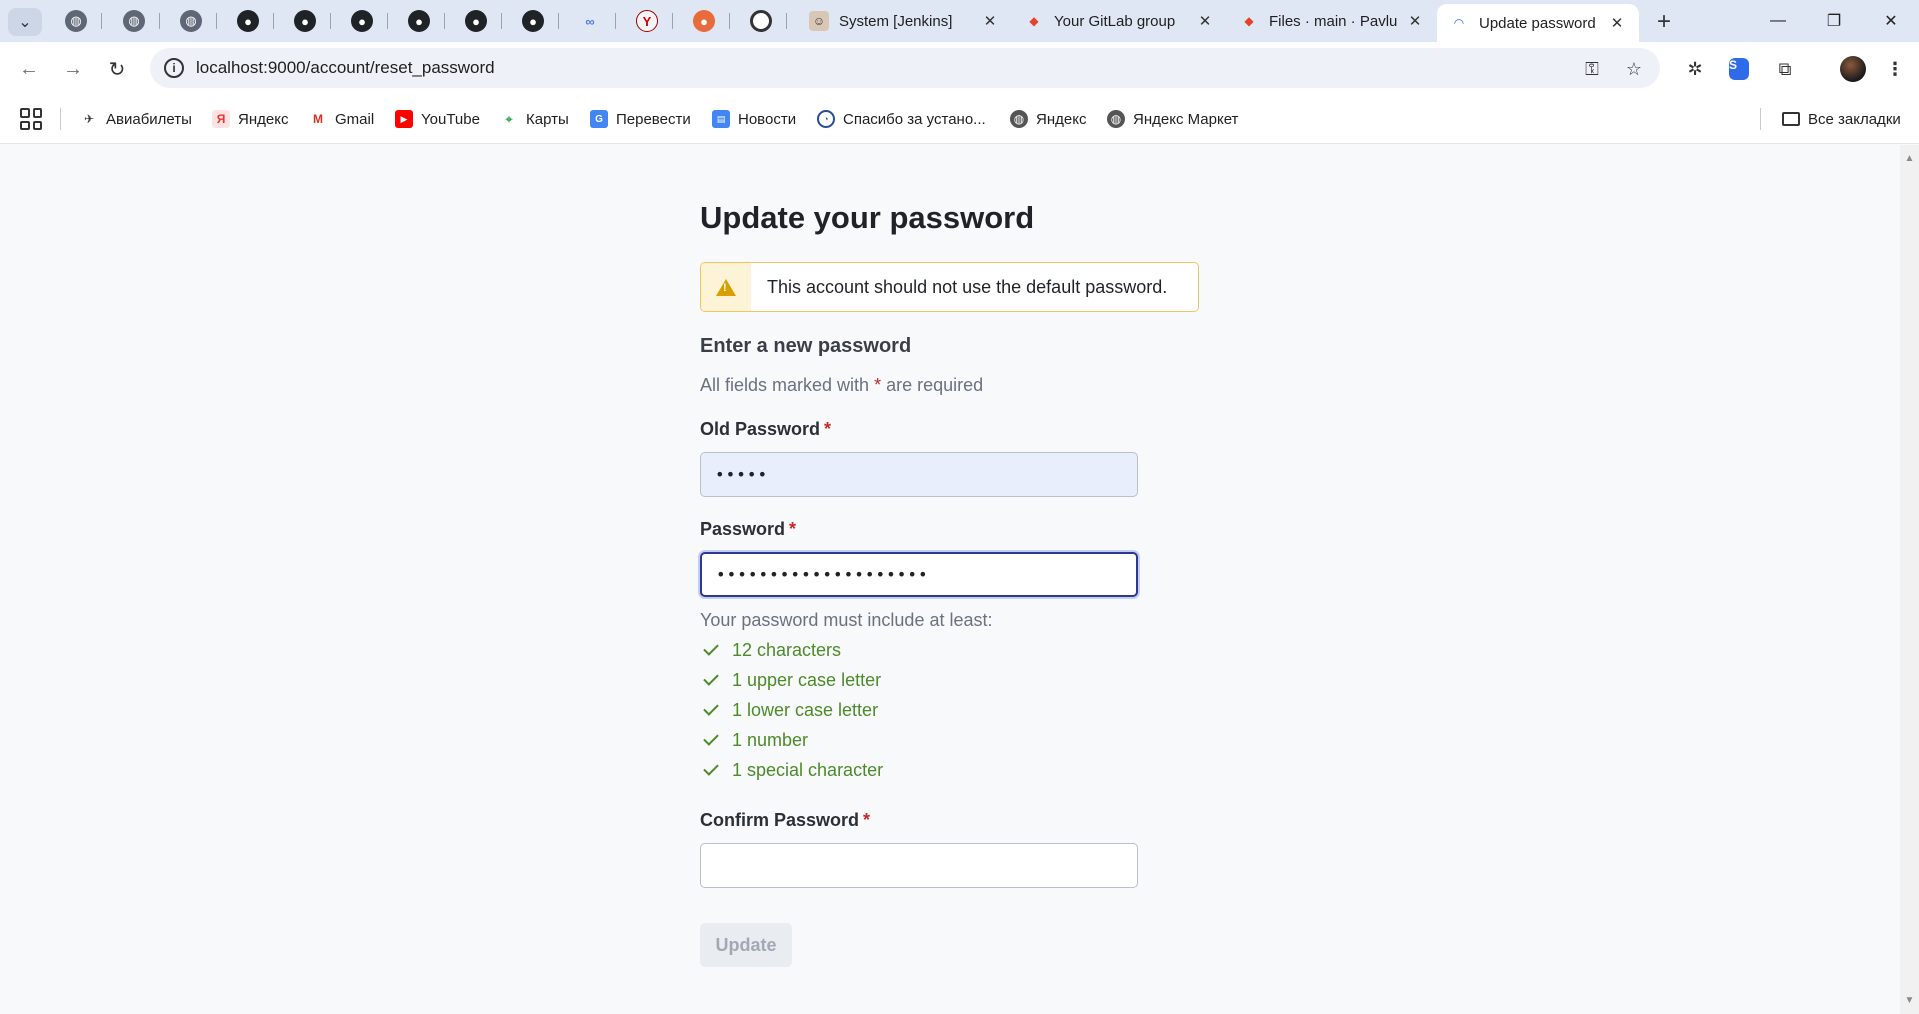  I want to click on password-rules-intro: Your password must include at least:, so click(846, 620).